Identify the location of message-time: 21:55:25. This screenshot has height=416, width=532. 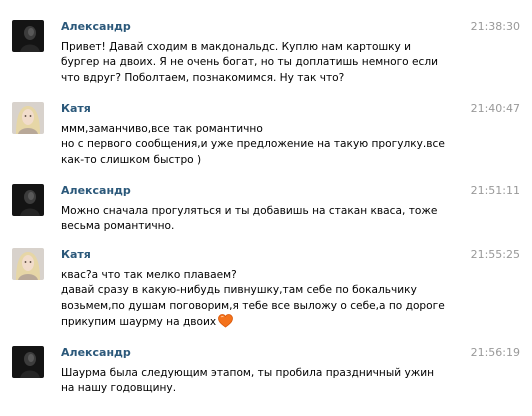
(495, 254).